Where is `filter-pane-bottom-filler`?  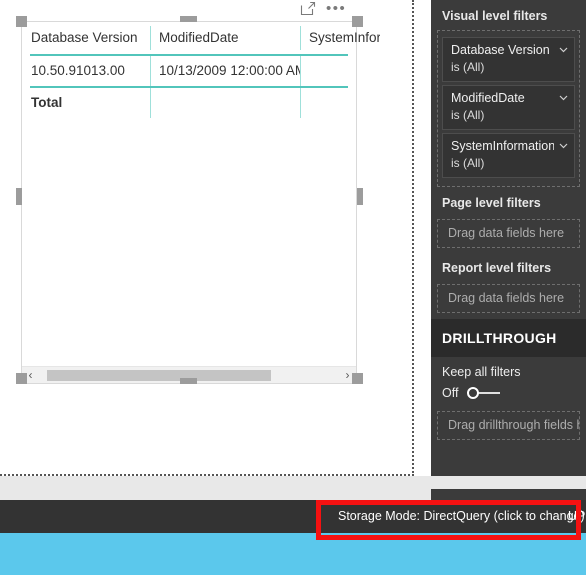 filter-pane-bottom-filler is located at coordinates (508, 494).